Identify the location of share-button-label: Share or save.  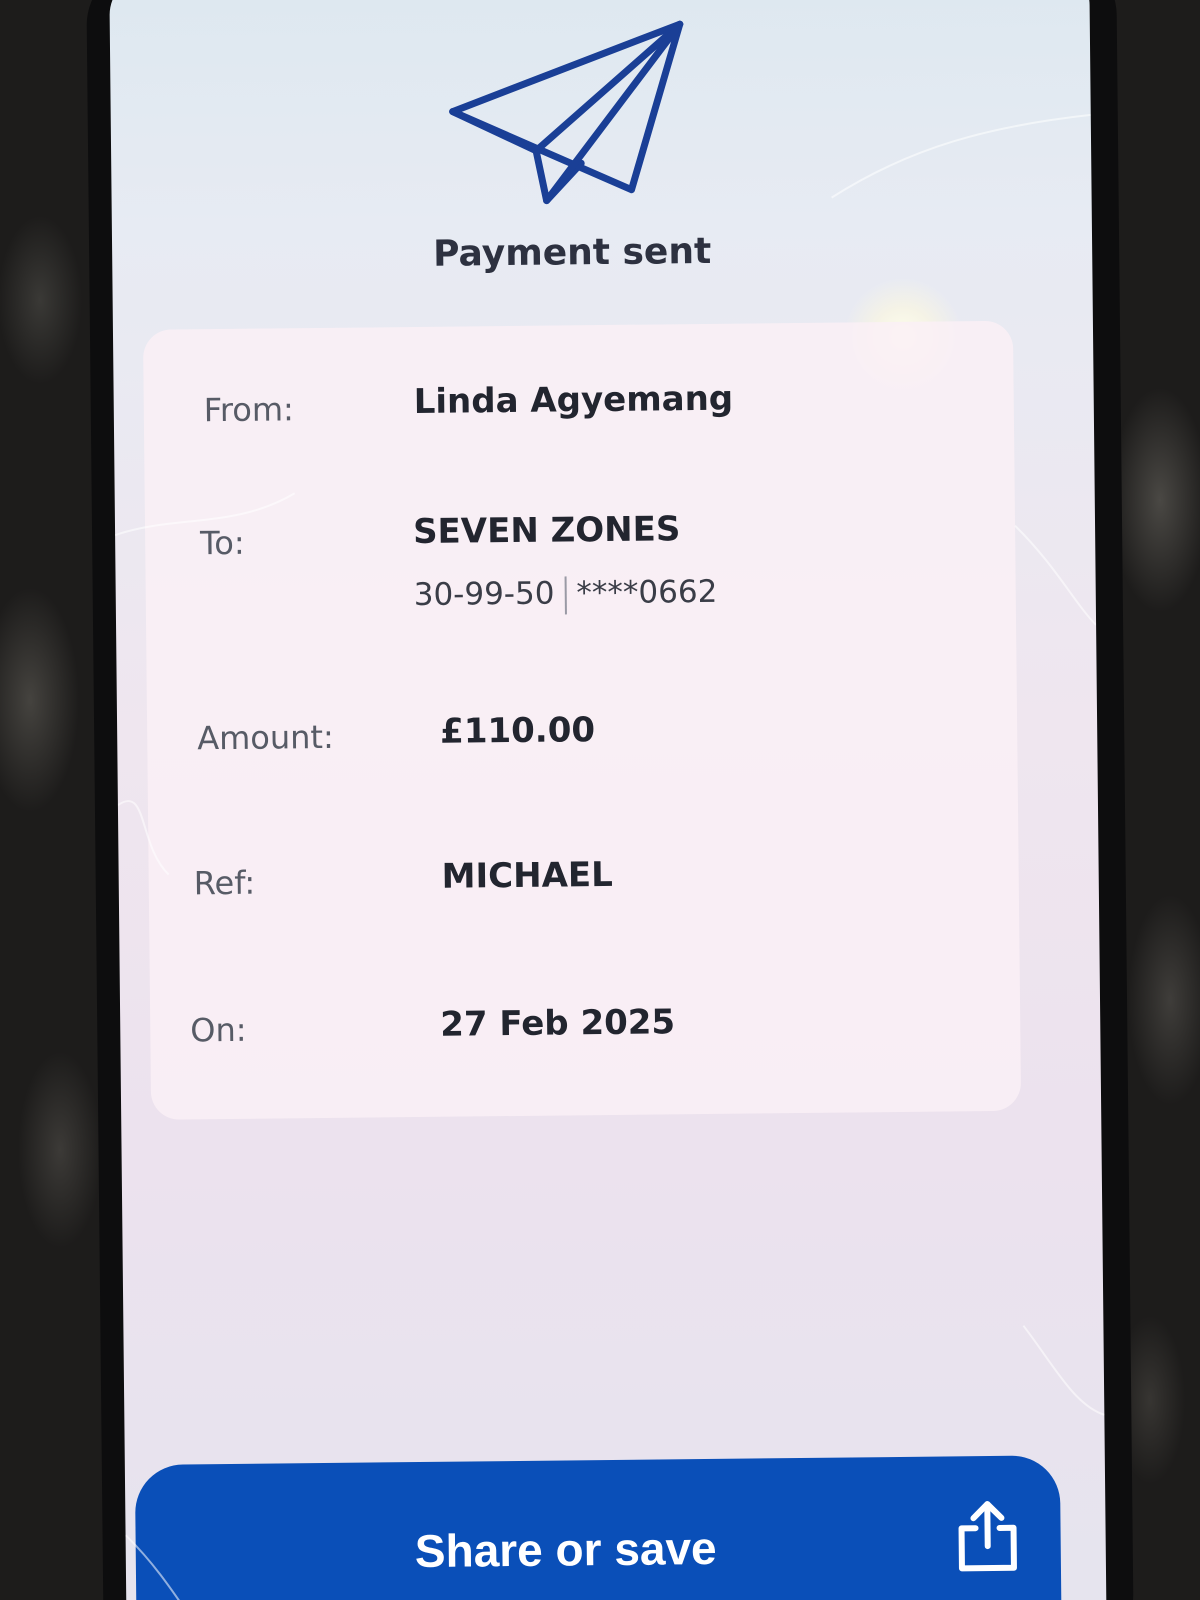
(565, 1549).